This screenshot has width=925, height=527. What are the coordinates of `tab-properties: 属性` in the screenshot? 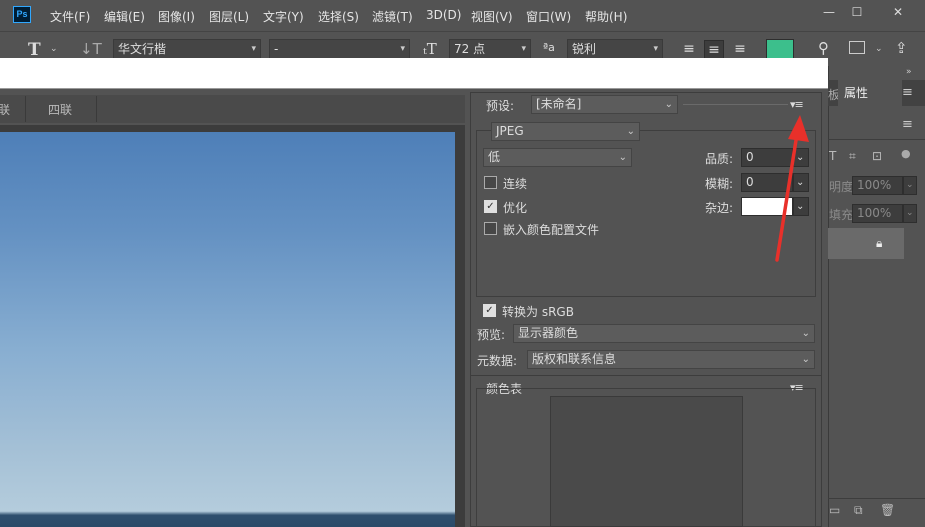 It's located at (870, 93).